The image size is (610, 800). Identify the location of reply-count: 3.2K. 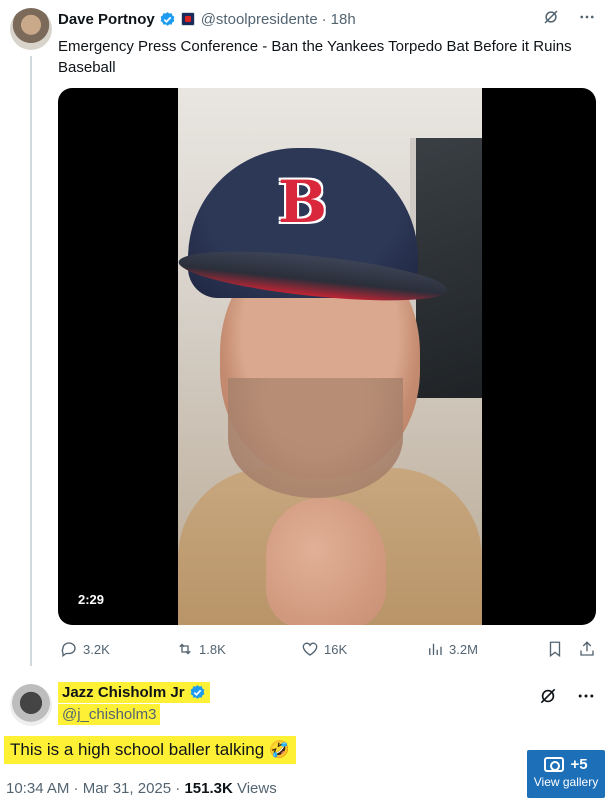
(96, 649).